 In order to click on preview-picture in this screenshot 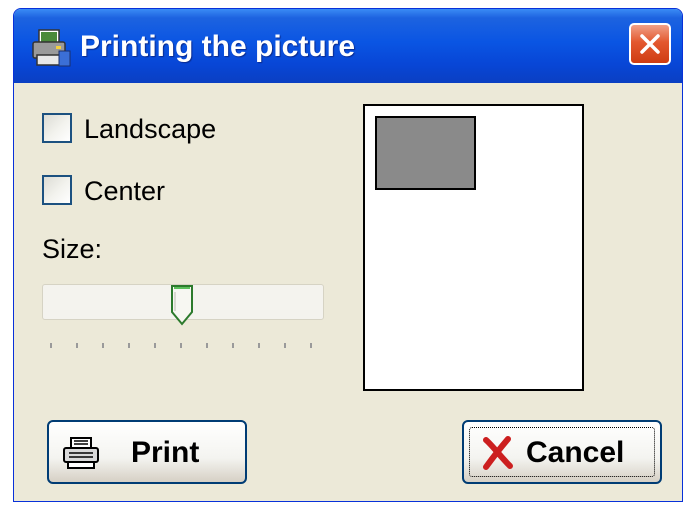, I will do `click(425, 153)`.